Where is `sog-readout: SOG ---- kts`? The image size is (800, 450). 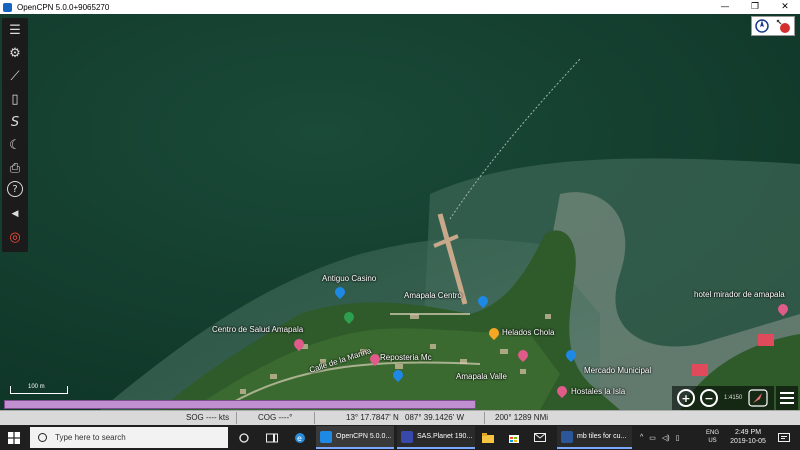 sog-readout: SOG ---- kts is located at coordinates (208, 417).